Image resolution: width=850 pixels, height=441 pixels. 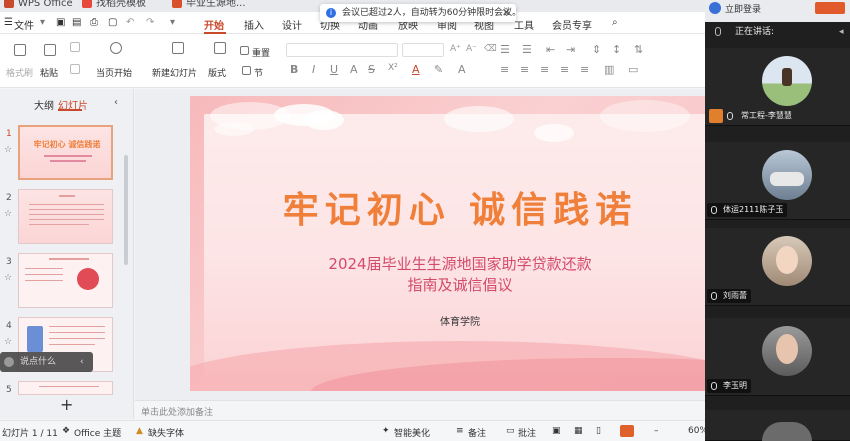 What do you see at coordinates (830, 8) in the screenshot?
I see `window-controls` at bounding box center [830, 8].